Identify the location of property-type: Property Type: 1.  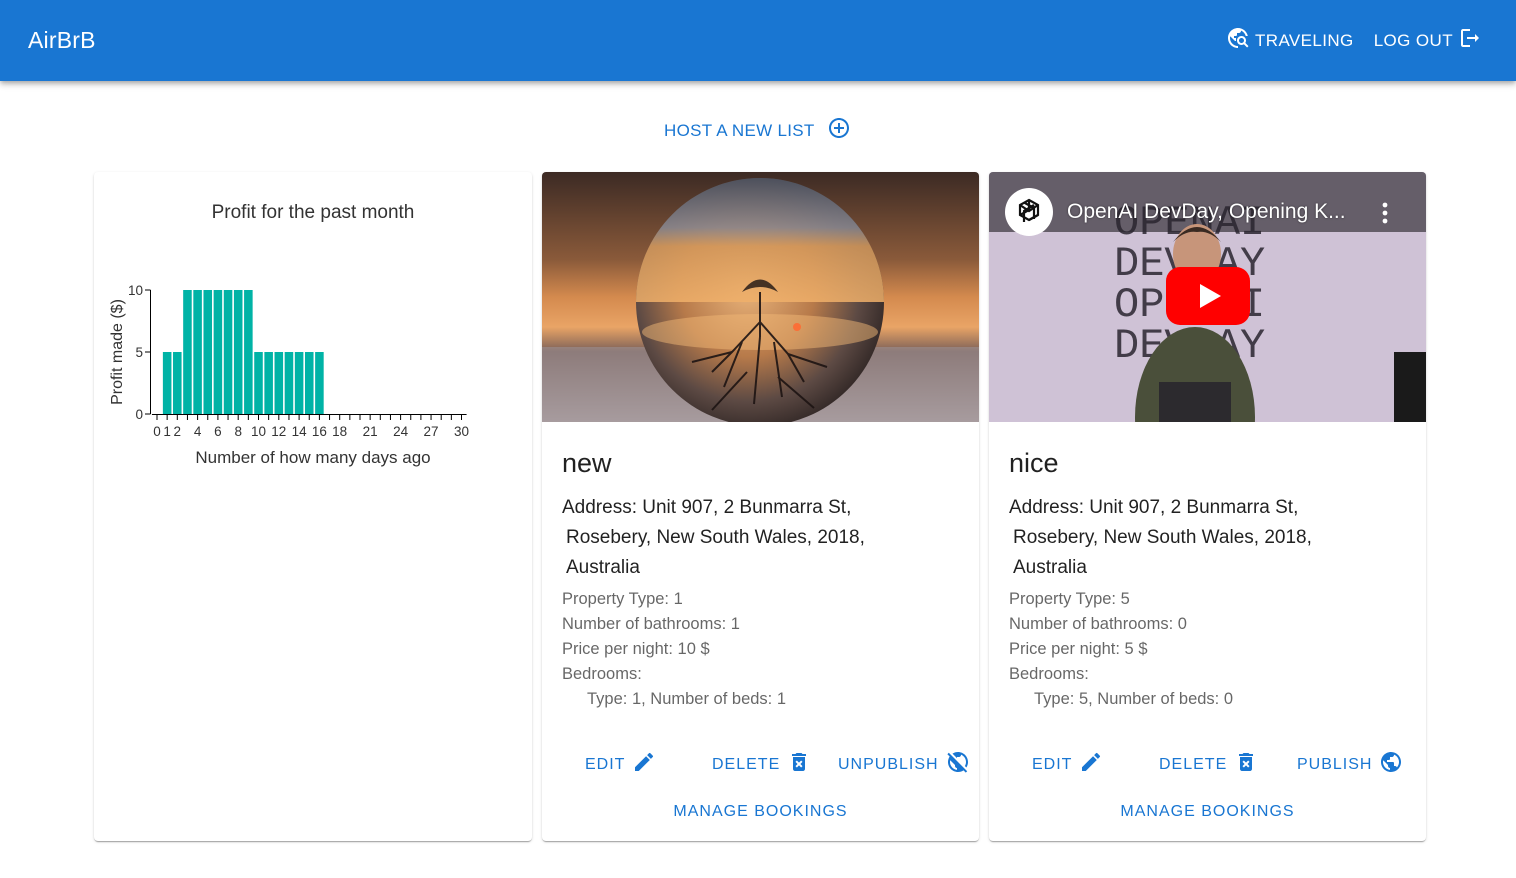
(622, 599).